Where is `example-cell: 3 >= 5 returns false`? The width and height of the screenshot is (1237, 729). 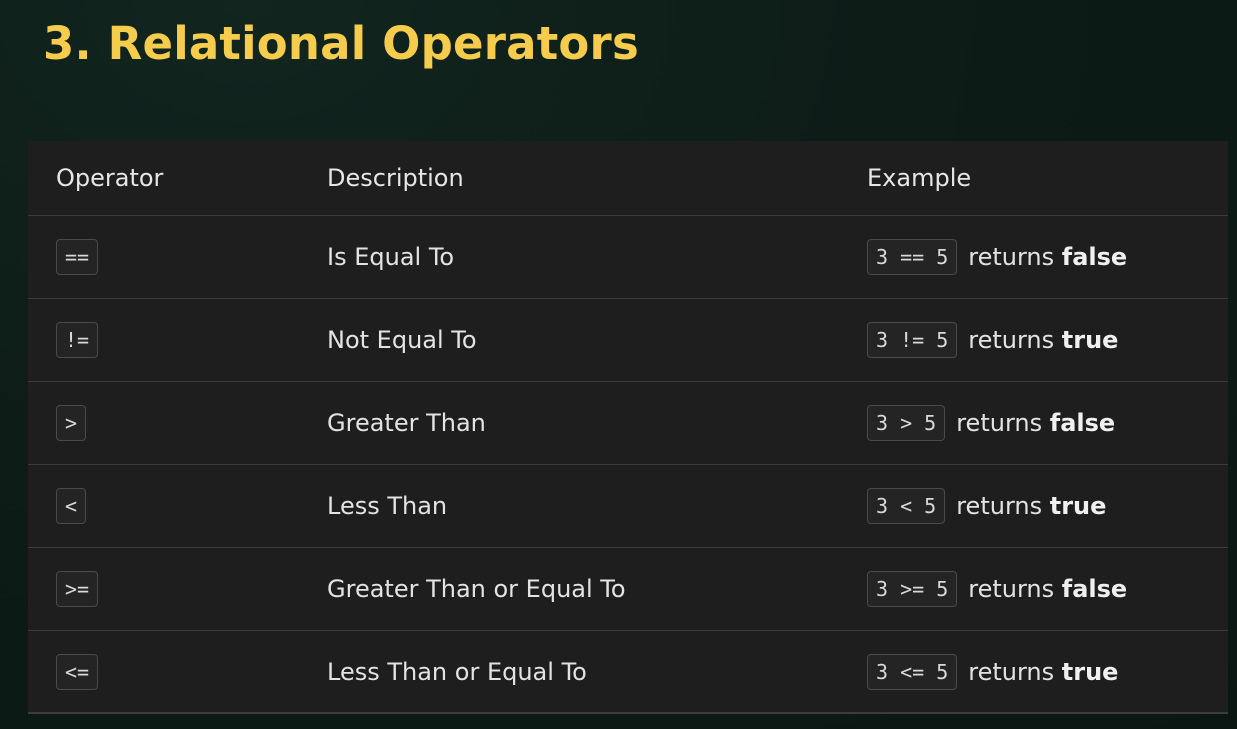
example-cell: 3 >= 5 returns false is located at coordinates (1046, 589).